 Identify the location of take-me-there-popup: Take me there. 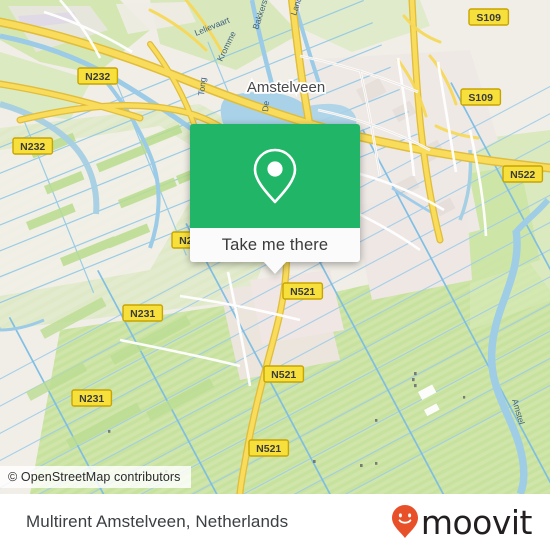
(275, 199).